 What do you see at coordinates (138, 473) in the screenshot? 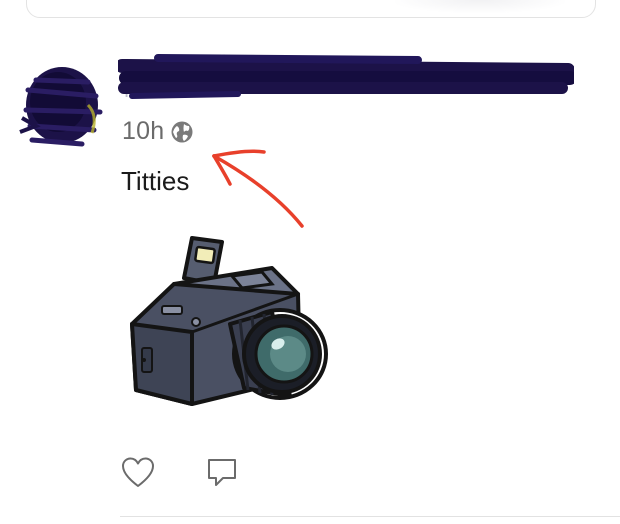
I see `heart-icon` at bounding box center [138, 473].